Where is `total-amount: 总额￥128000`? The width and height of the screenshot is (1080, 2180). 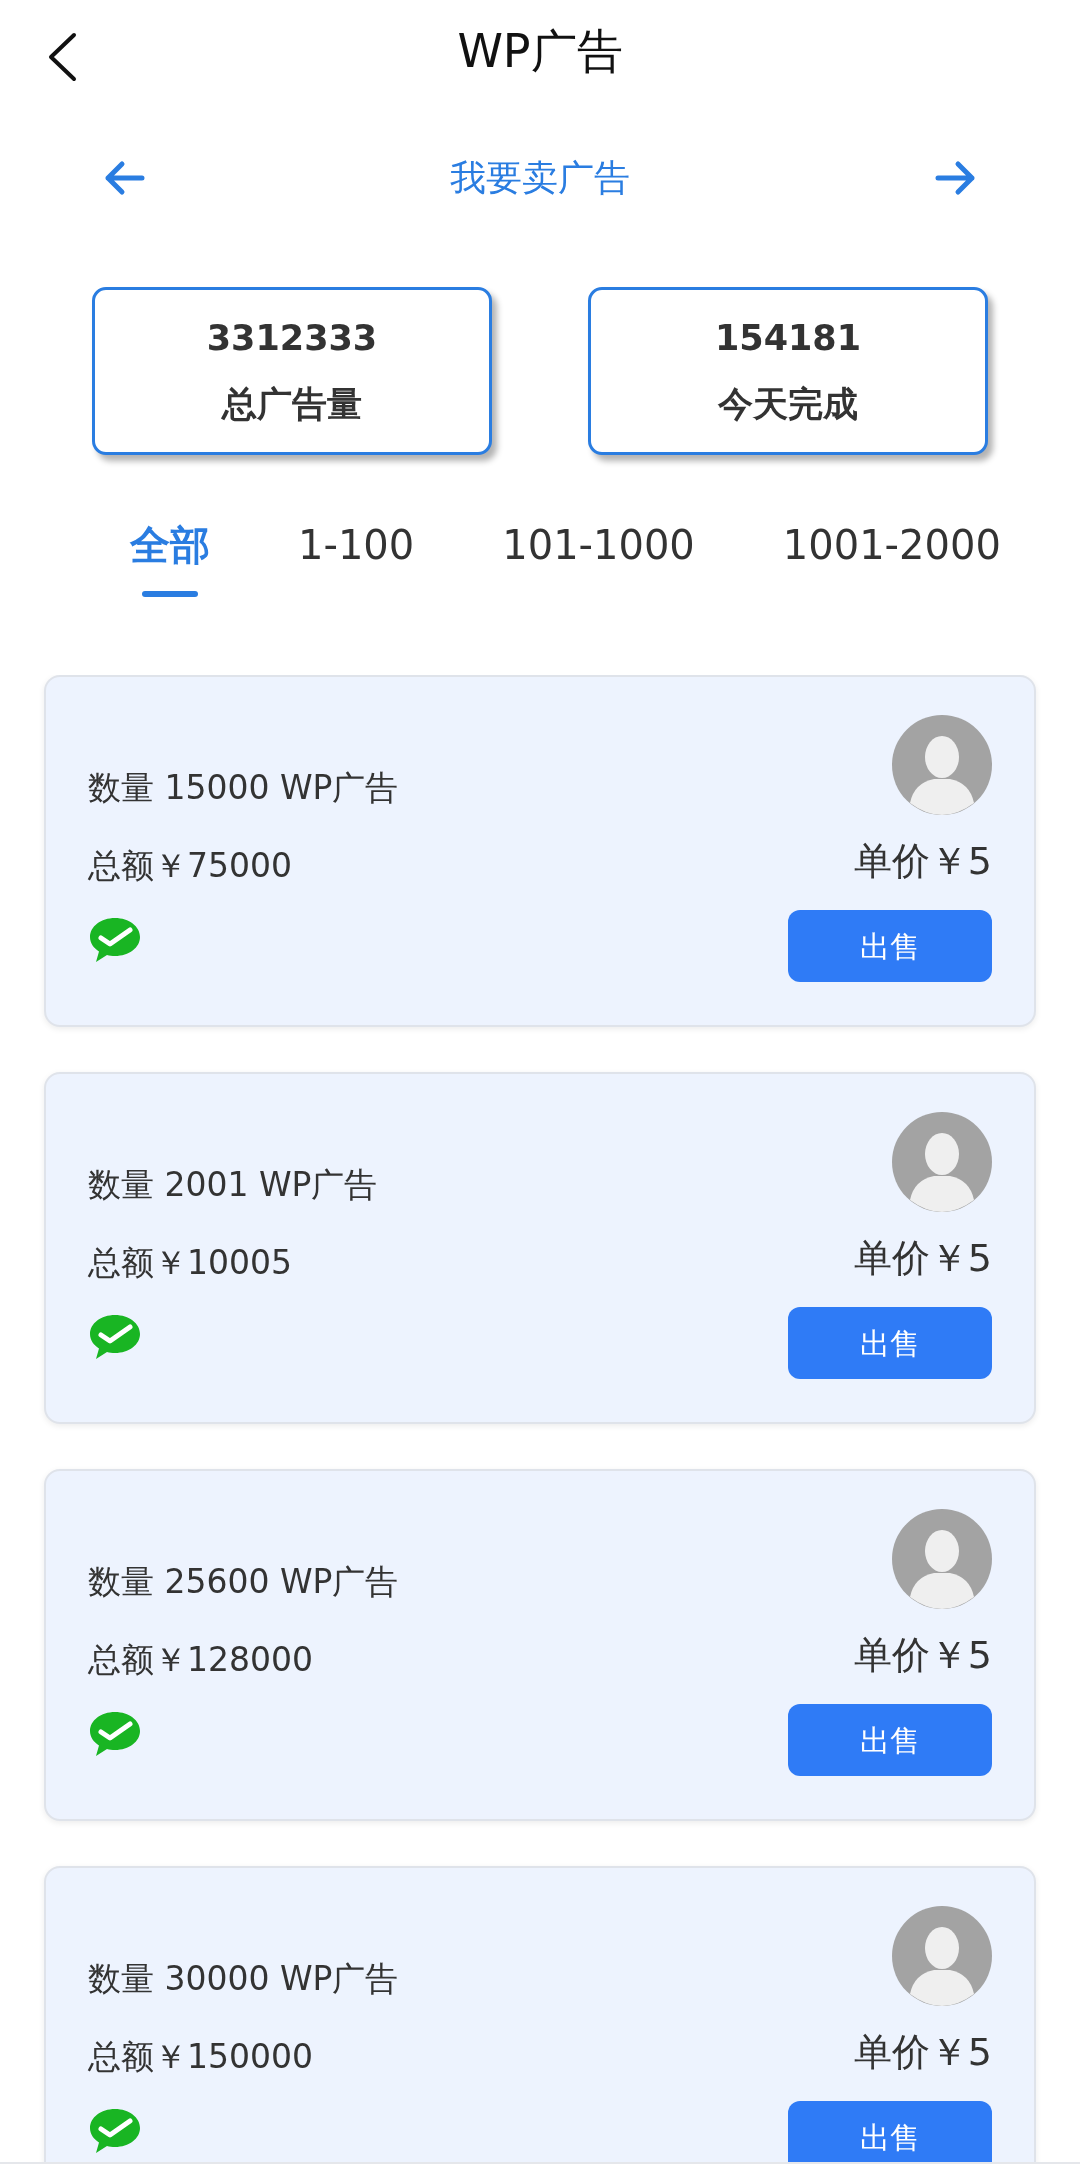 total-amount: 总额￥128000 is located at coordinates (201, 1659).